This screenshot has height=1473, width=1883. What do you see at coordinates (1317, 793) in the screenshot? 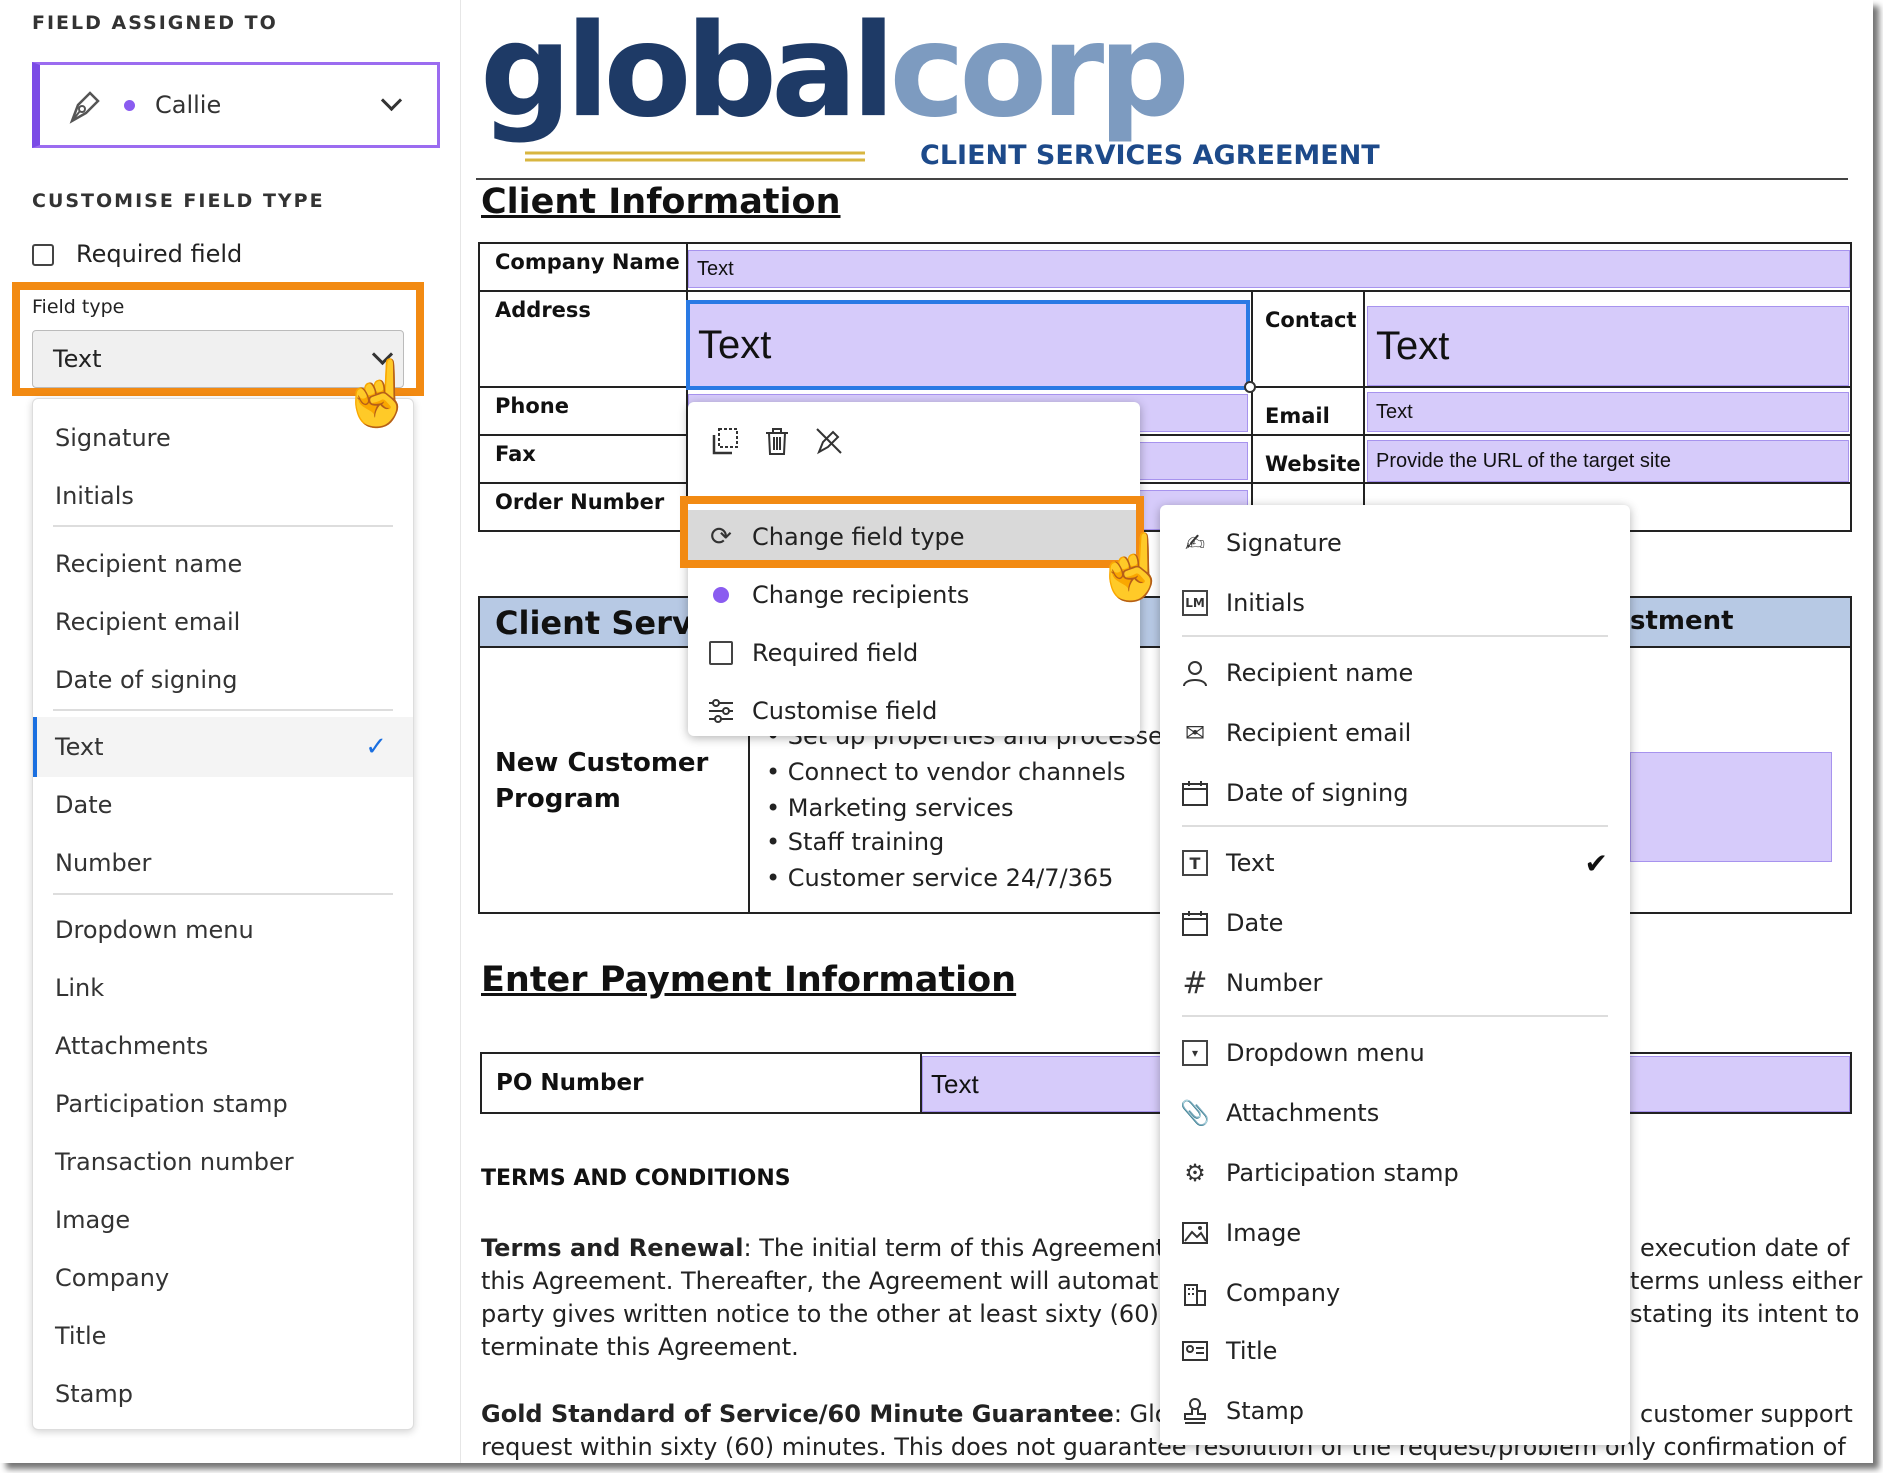
I see `option-label: Date of signing` at bounding box center [1317, 793].